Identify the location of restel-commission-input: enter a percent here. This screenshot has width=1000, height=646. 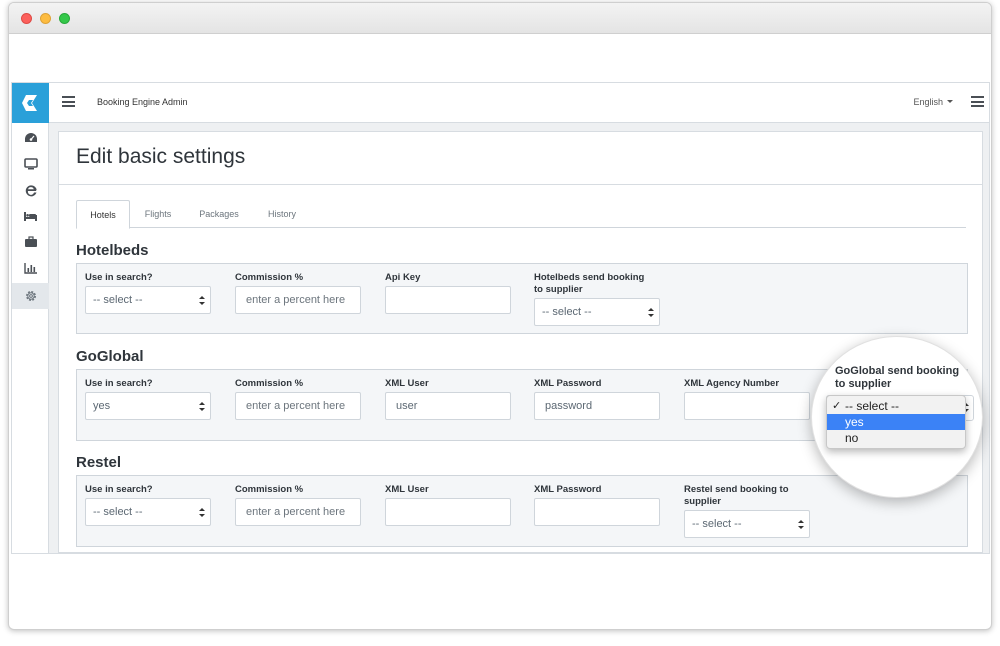
(298, 512).